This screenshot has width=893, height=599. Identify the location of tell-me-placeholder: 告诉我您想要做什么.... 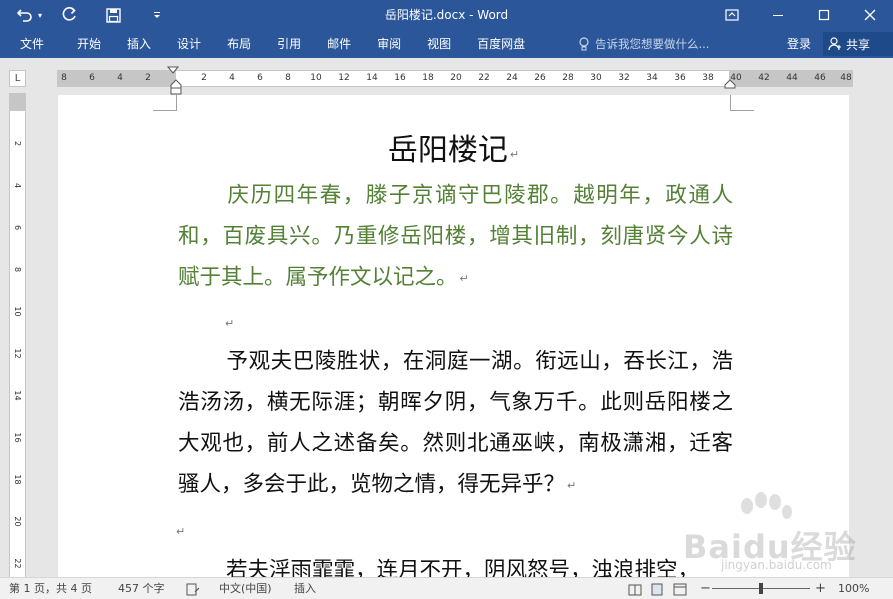
(652, 44).